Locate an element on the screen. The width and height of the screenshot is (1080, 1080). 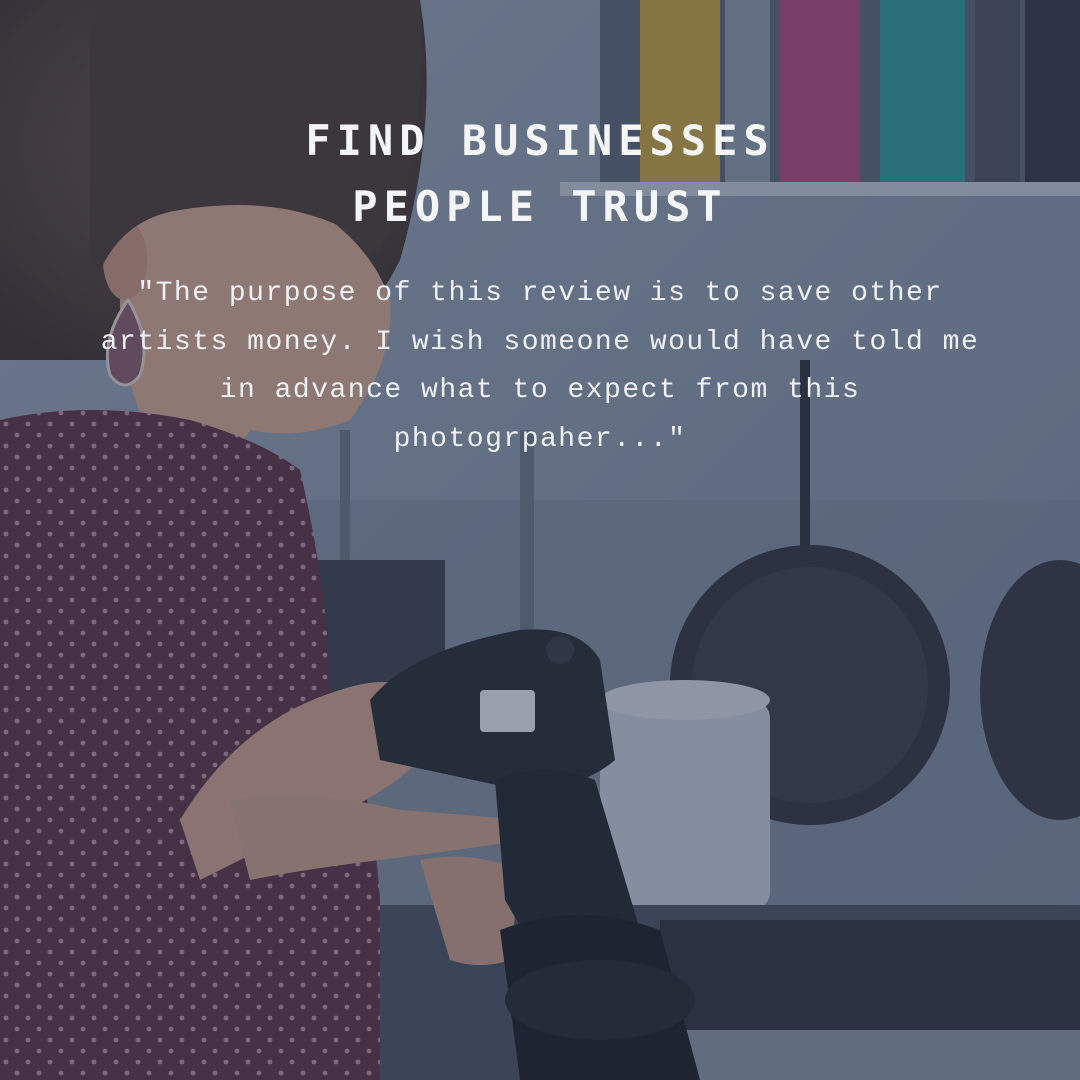
headline-line-1: FIND BUSINESSES is located at coordinates (540, 140).